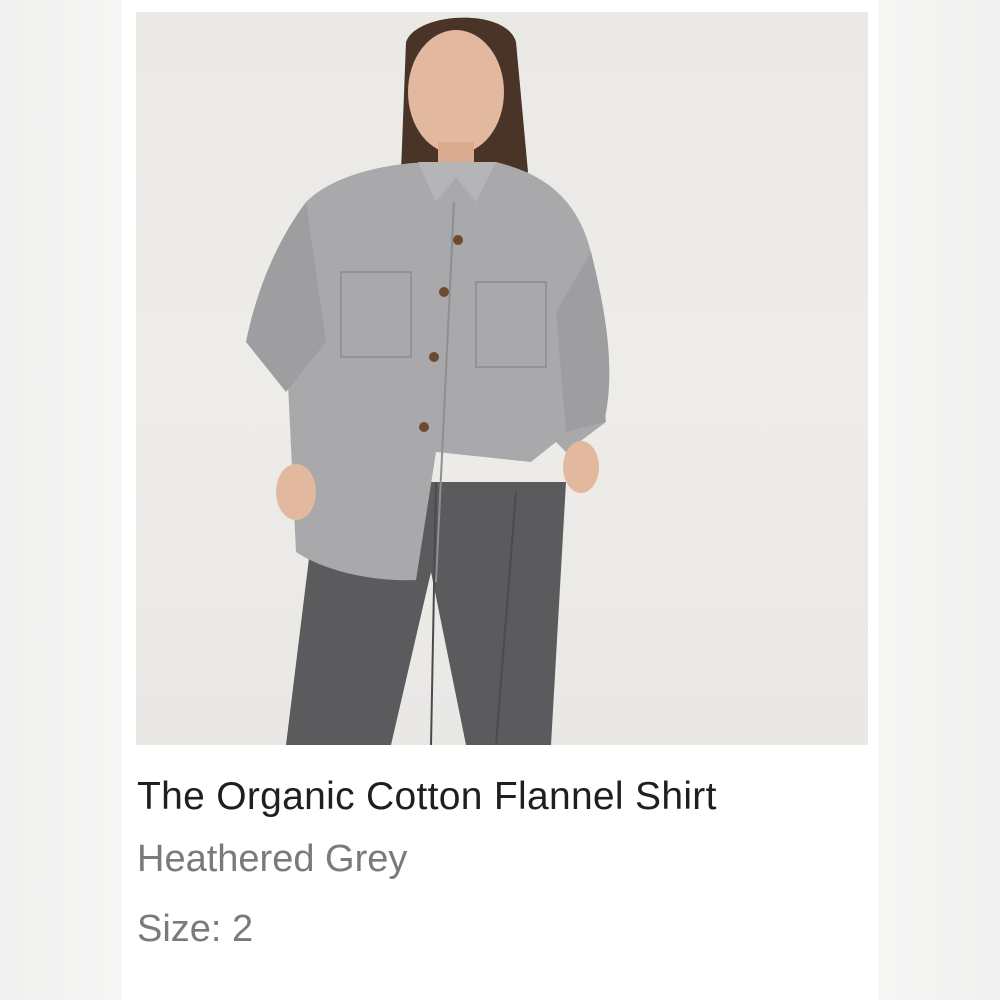 The image size is (1000, 1000). Describe the element at coordinates (272, 859) in the screenshot. I see `product-color: Heathered Grey` at that location.